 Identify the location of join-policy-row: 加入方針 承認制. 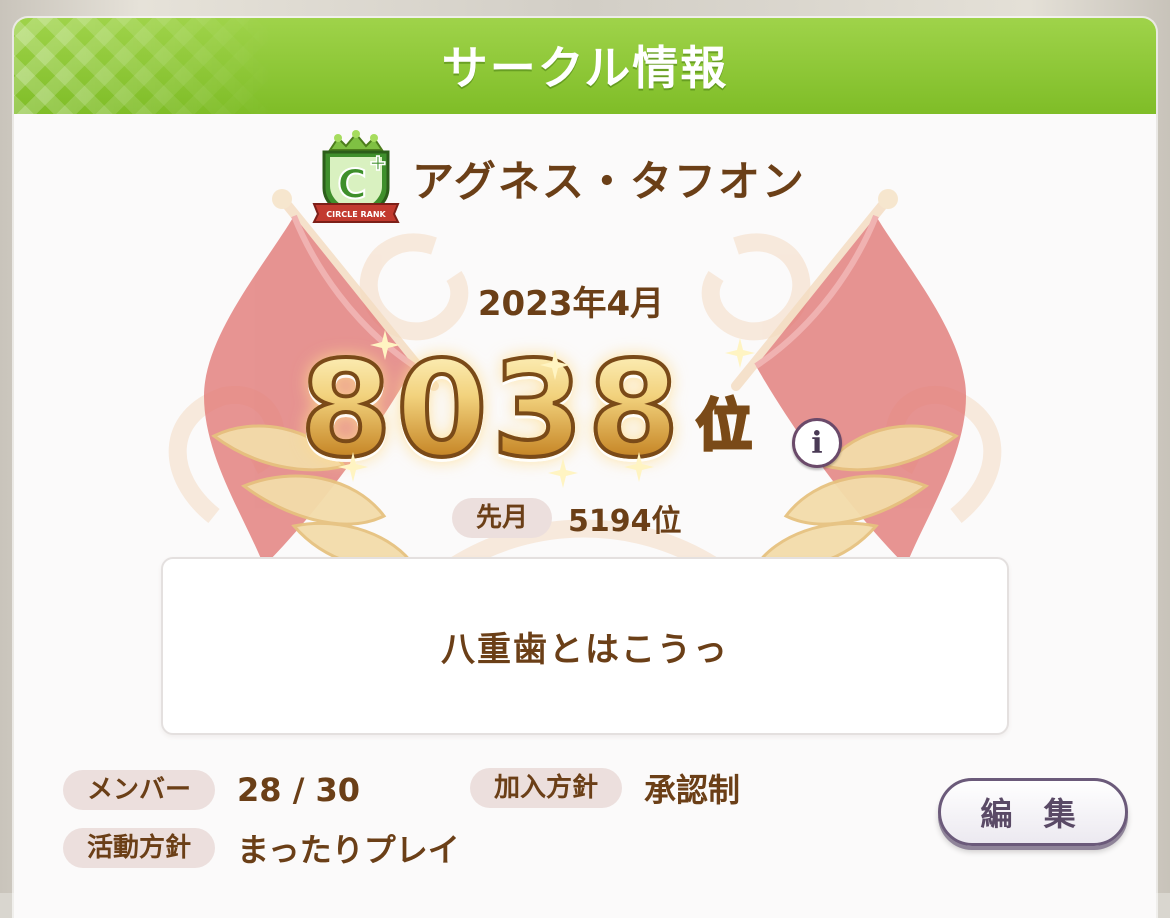
(605, 788).